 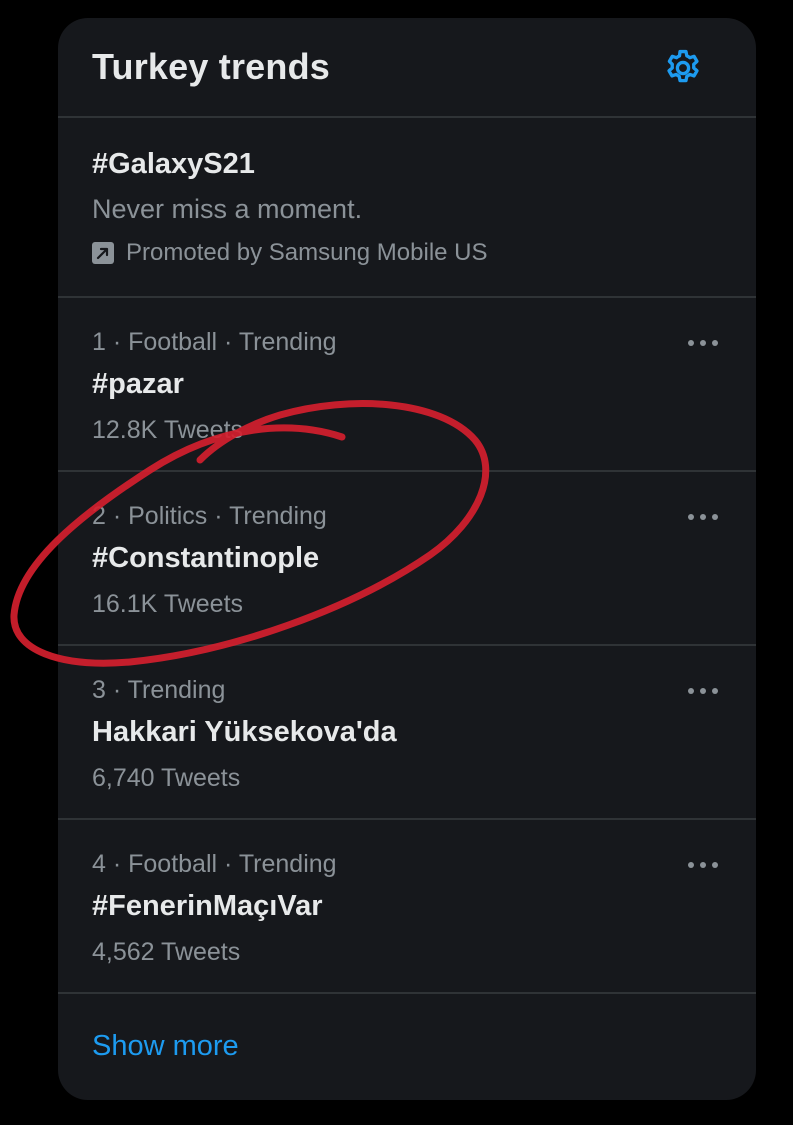 I want to click on trends-title: Turkey trends, so click(x=211, y=66).